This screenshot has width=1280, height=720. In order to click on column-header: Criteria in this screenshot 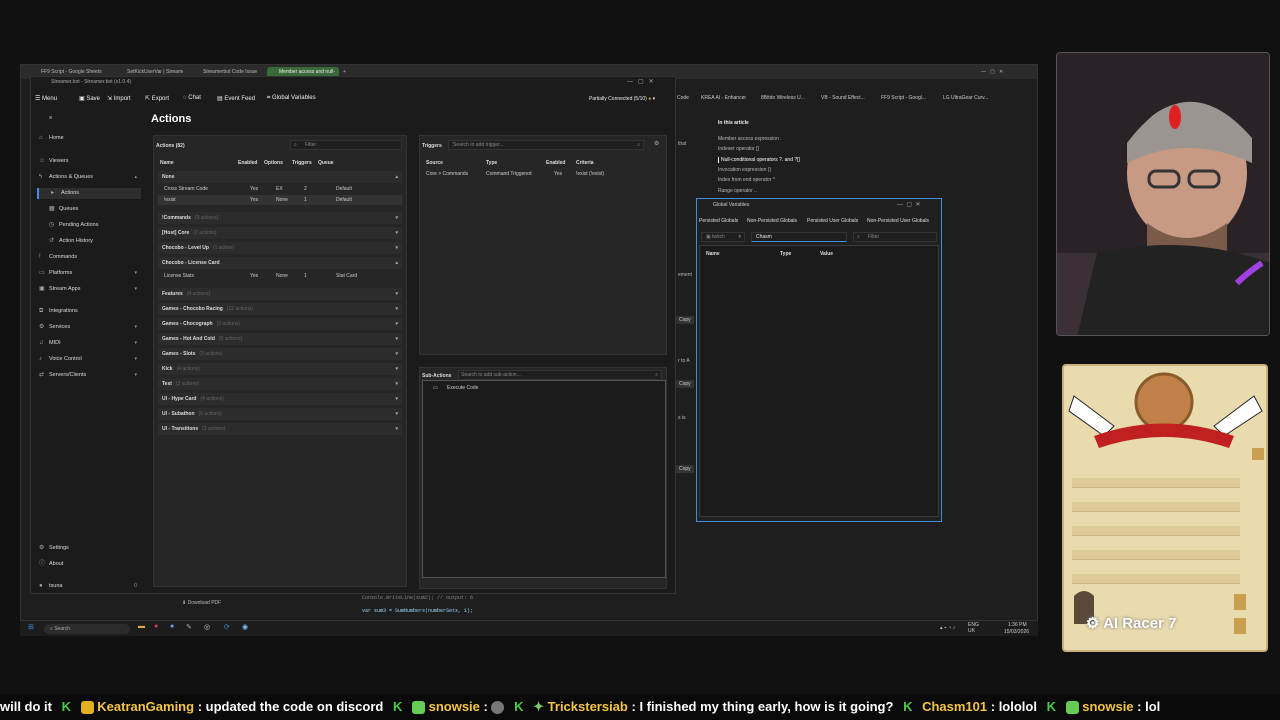, I will do `click(585, 163)`.